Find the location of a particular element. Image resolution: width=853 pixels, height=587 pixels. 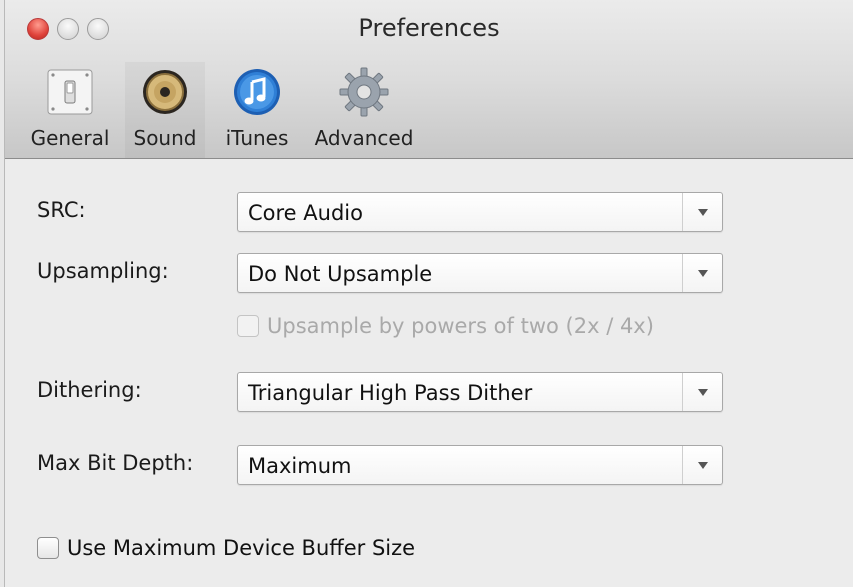

toolbar-item-advanced: Advanced is located at coordinates (364, 110).